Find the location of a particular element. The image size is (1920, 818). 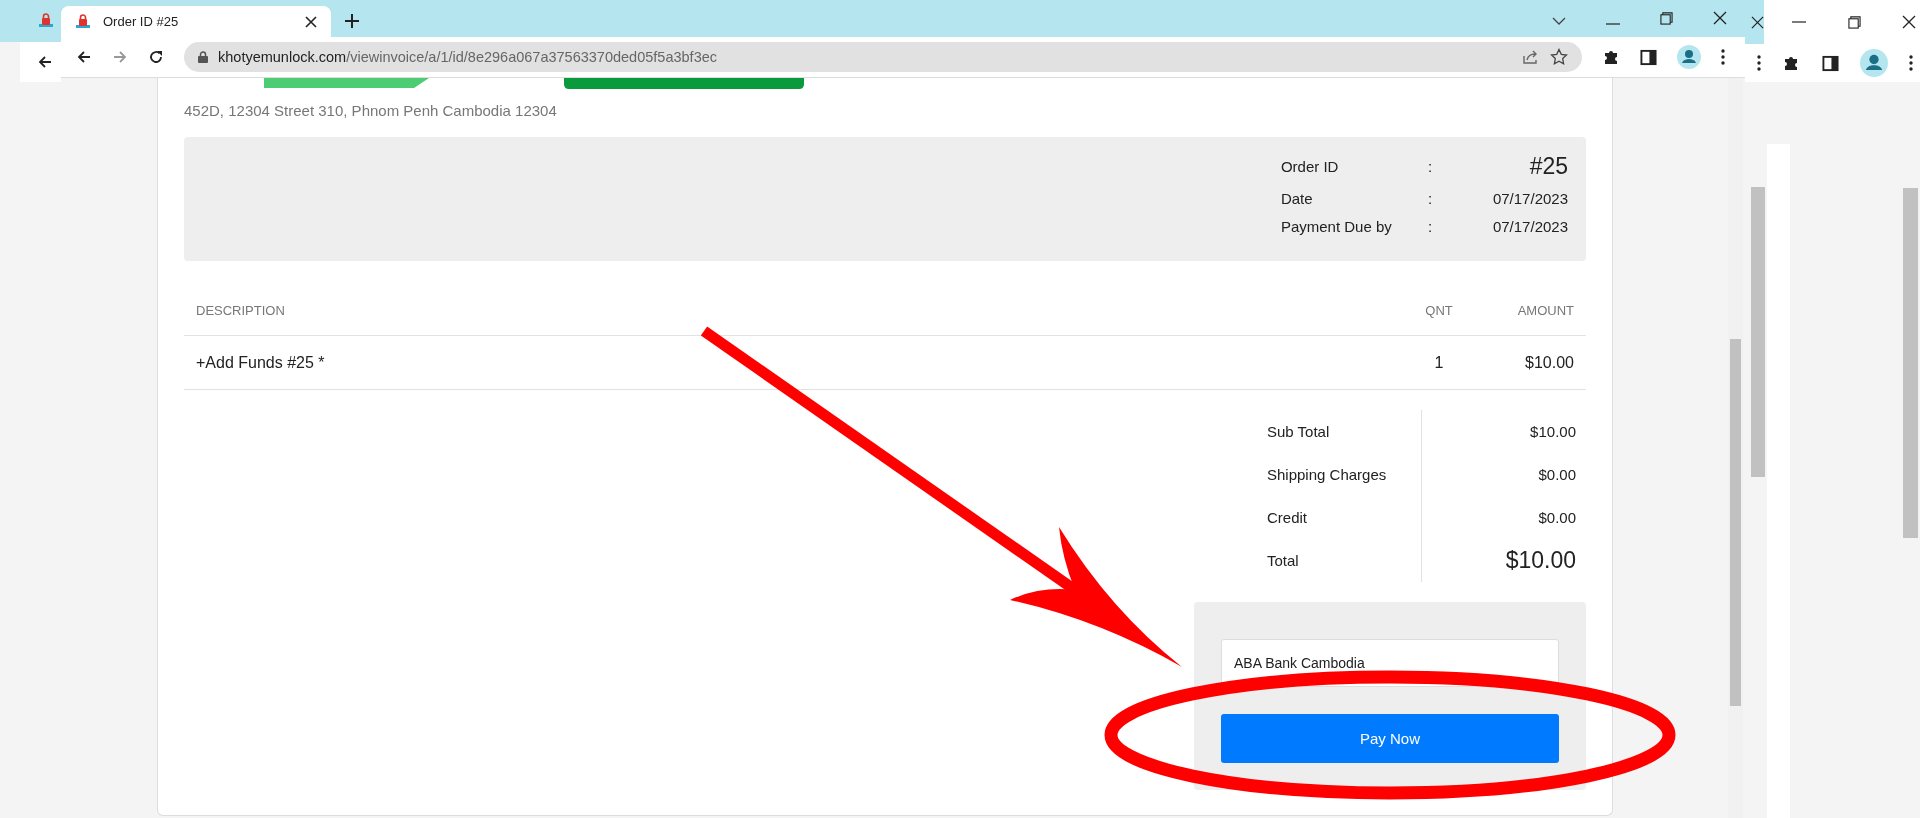

pay-now-button: Pay Now is located at coordinates (1390, 738).